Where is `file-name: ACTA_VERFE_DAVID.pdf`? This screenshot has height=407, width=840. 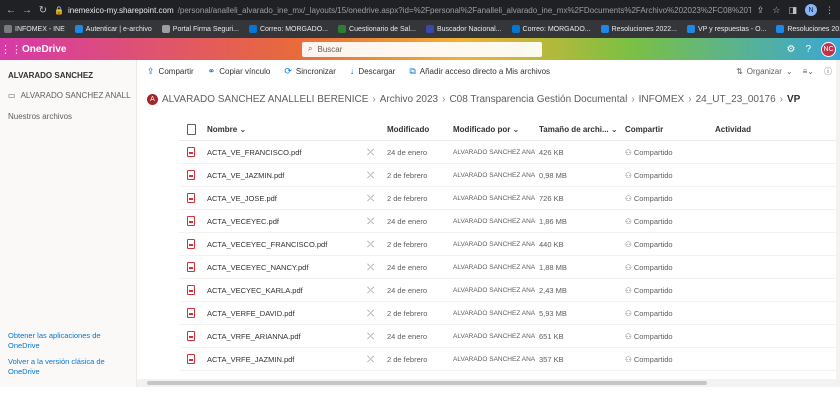
file-name: ACTA_VERFE_DAVID.pdf is located at coordinates (285, 313).